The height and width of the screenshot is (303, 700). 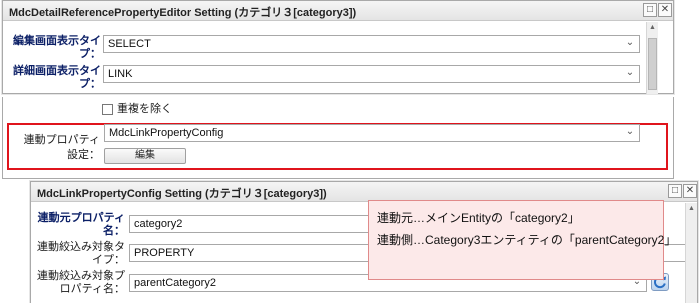 What do you see at coordinates (652, 64) in the screenshot?
I see `scrollbar-thumb` at bounding box center [652, 64].